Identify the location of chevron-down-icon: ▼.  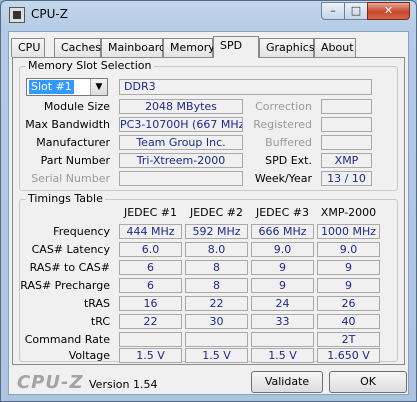
(98, 87).